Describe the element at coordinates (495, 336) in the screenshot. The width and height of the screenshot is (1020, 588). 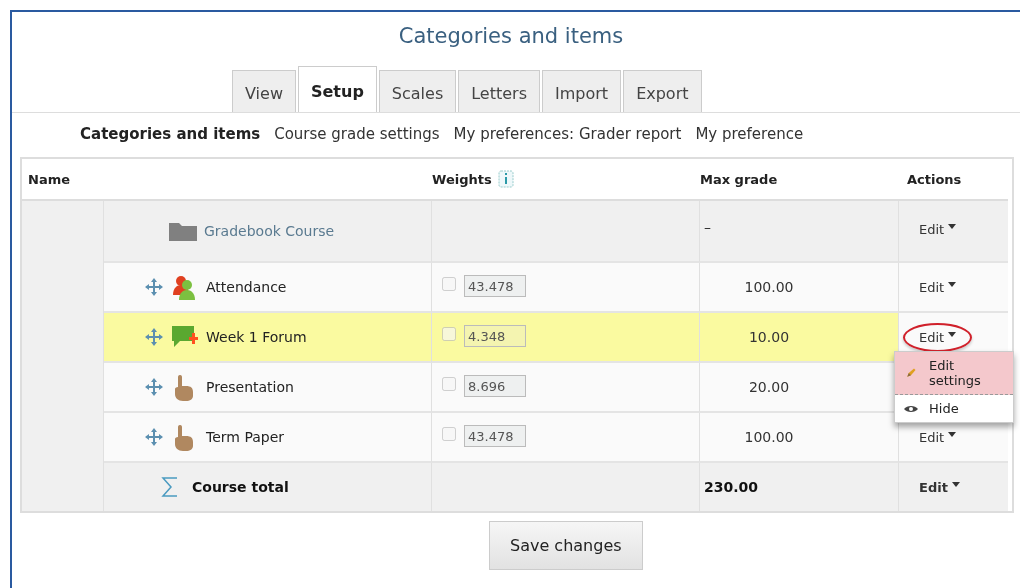
I see `weight-field: 4.348` at that location.